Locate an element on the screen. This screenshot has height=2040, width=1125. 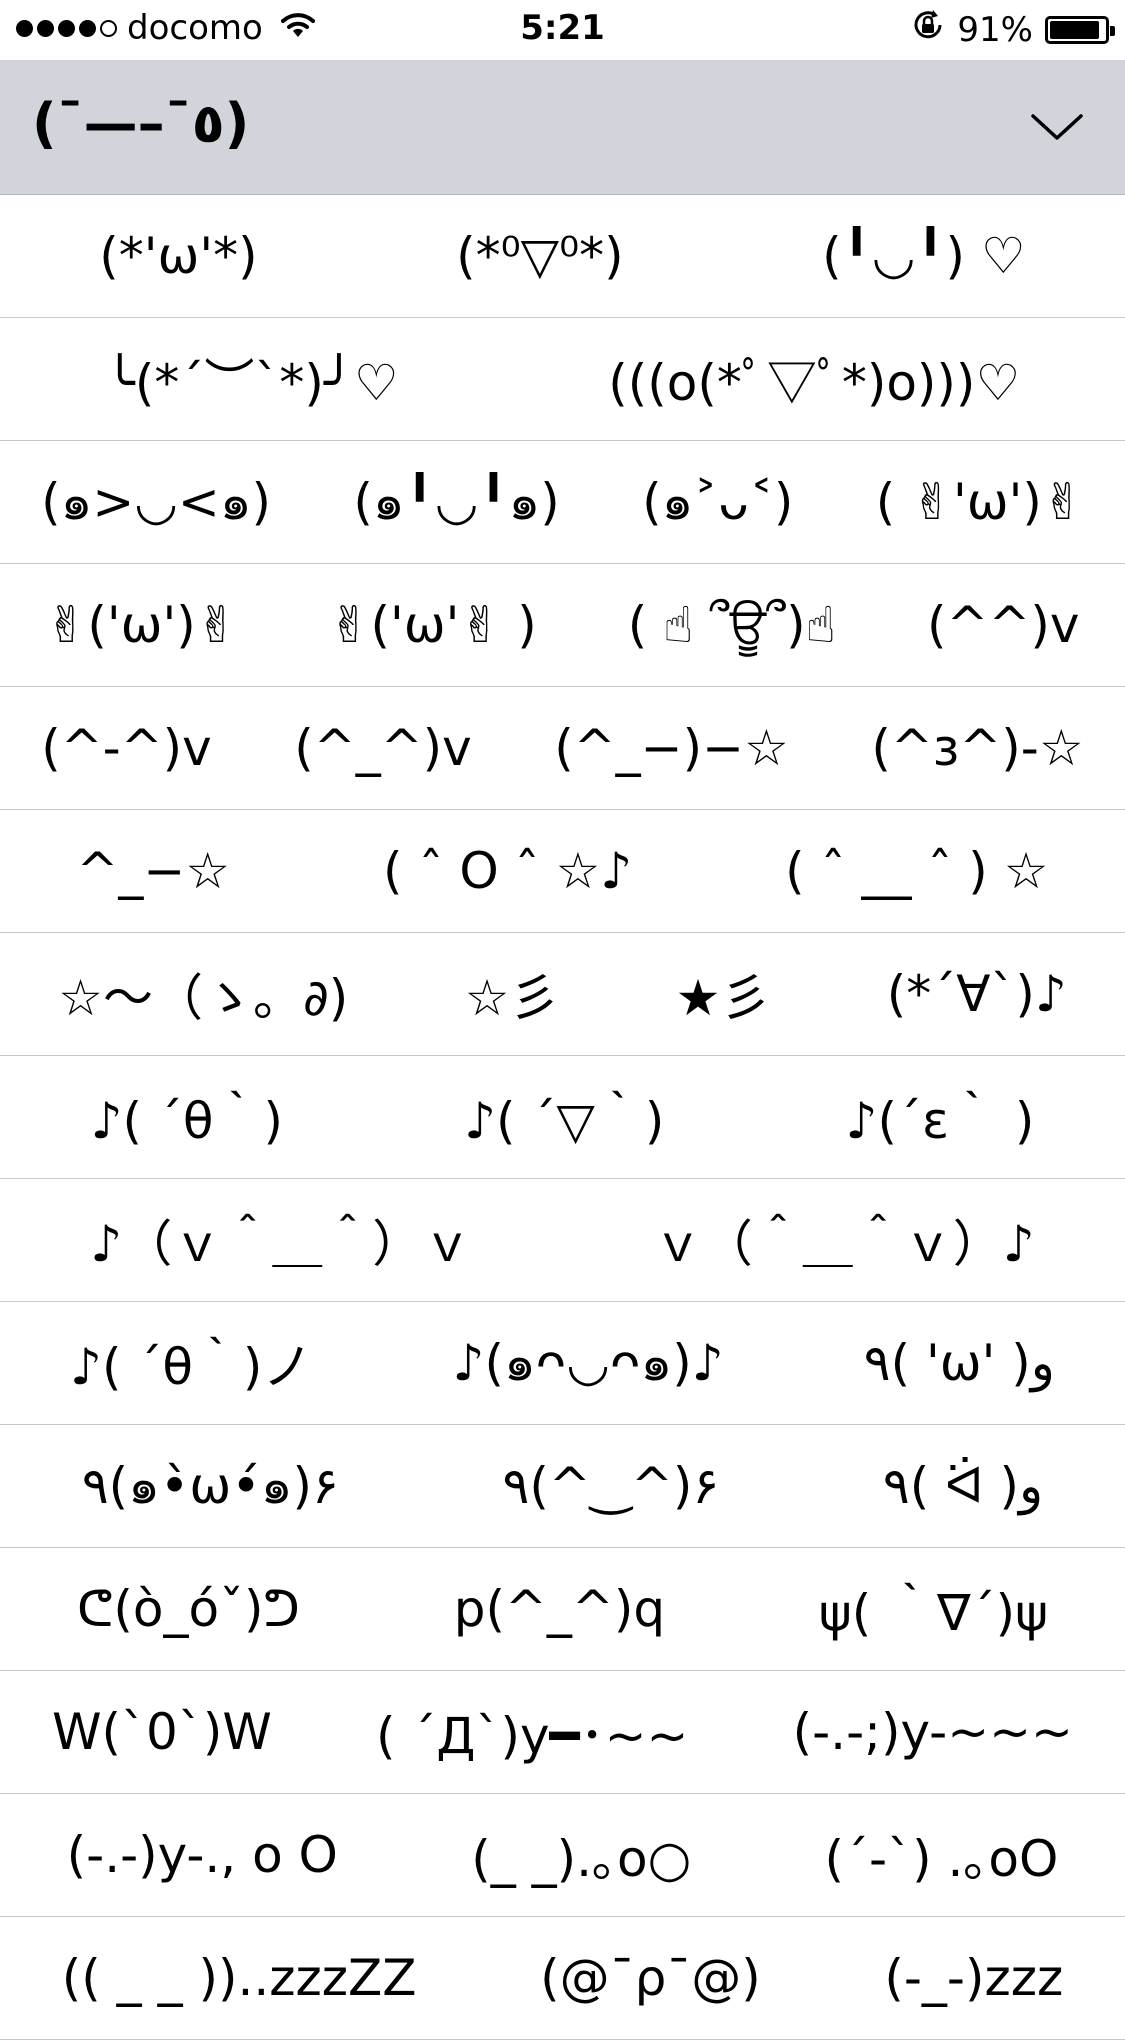
kaomoji-row: ♪( ´θ｀)ノ ♪(๑ᴖ◡ᴖ๑)♪ ٩( 'ω' )و is located at coordinates (562, 1363).